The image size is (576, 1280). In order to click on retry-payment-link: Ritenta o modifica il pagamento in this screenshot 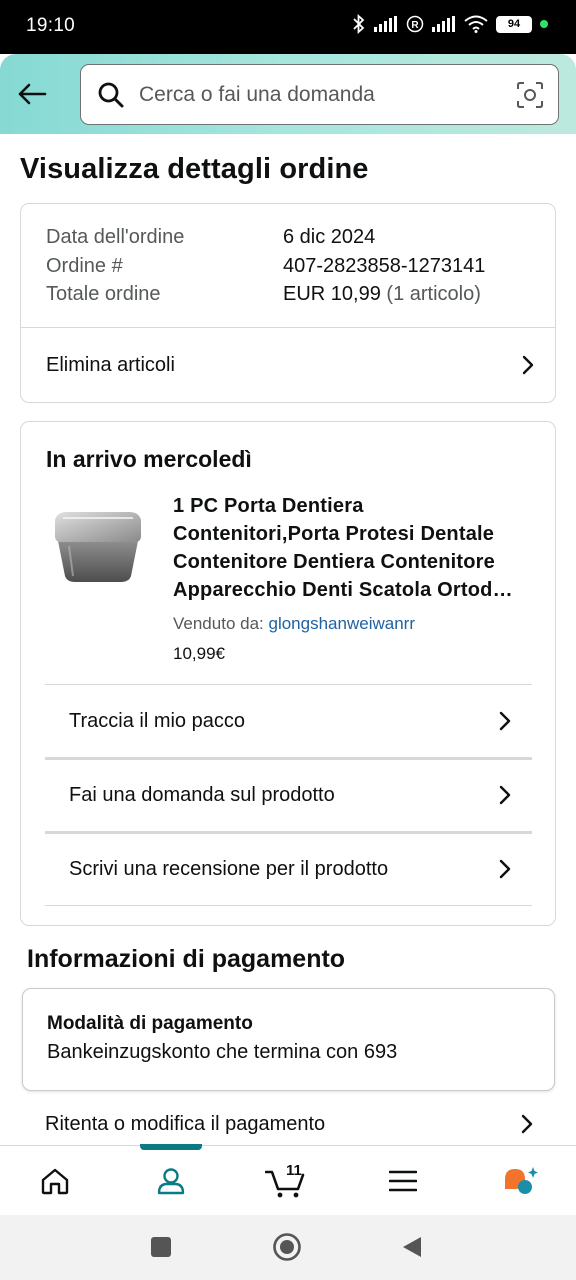, I will do `click(291, 1124)`.